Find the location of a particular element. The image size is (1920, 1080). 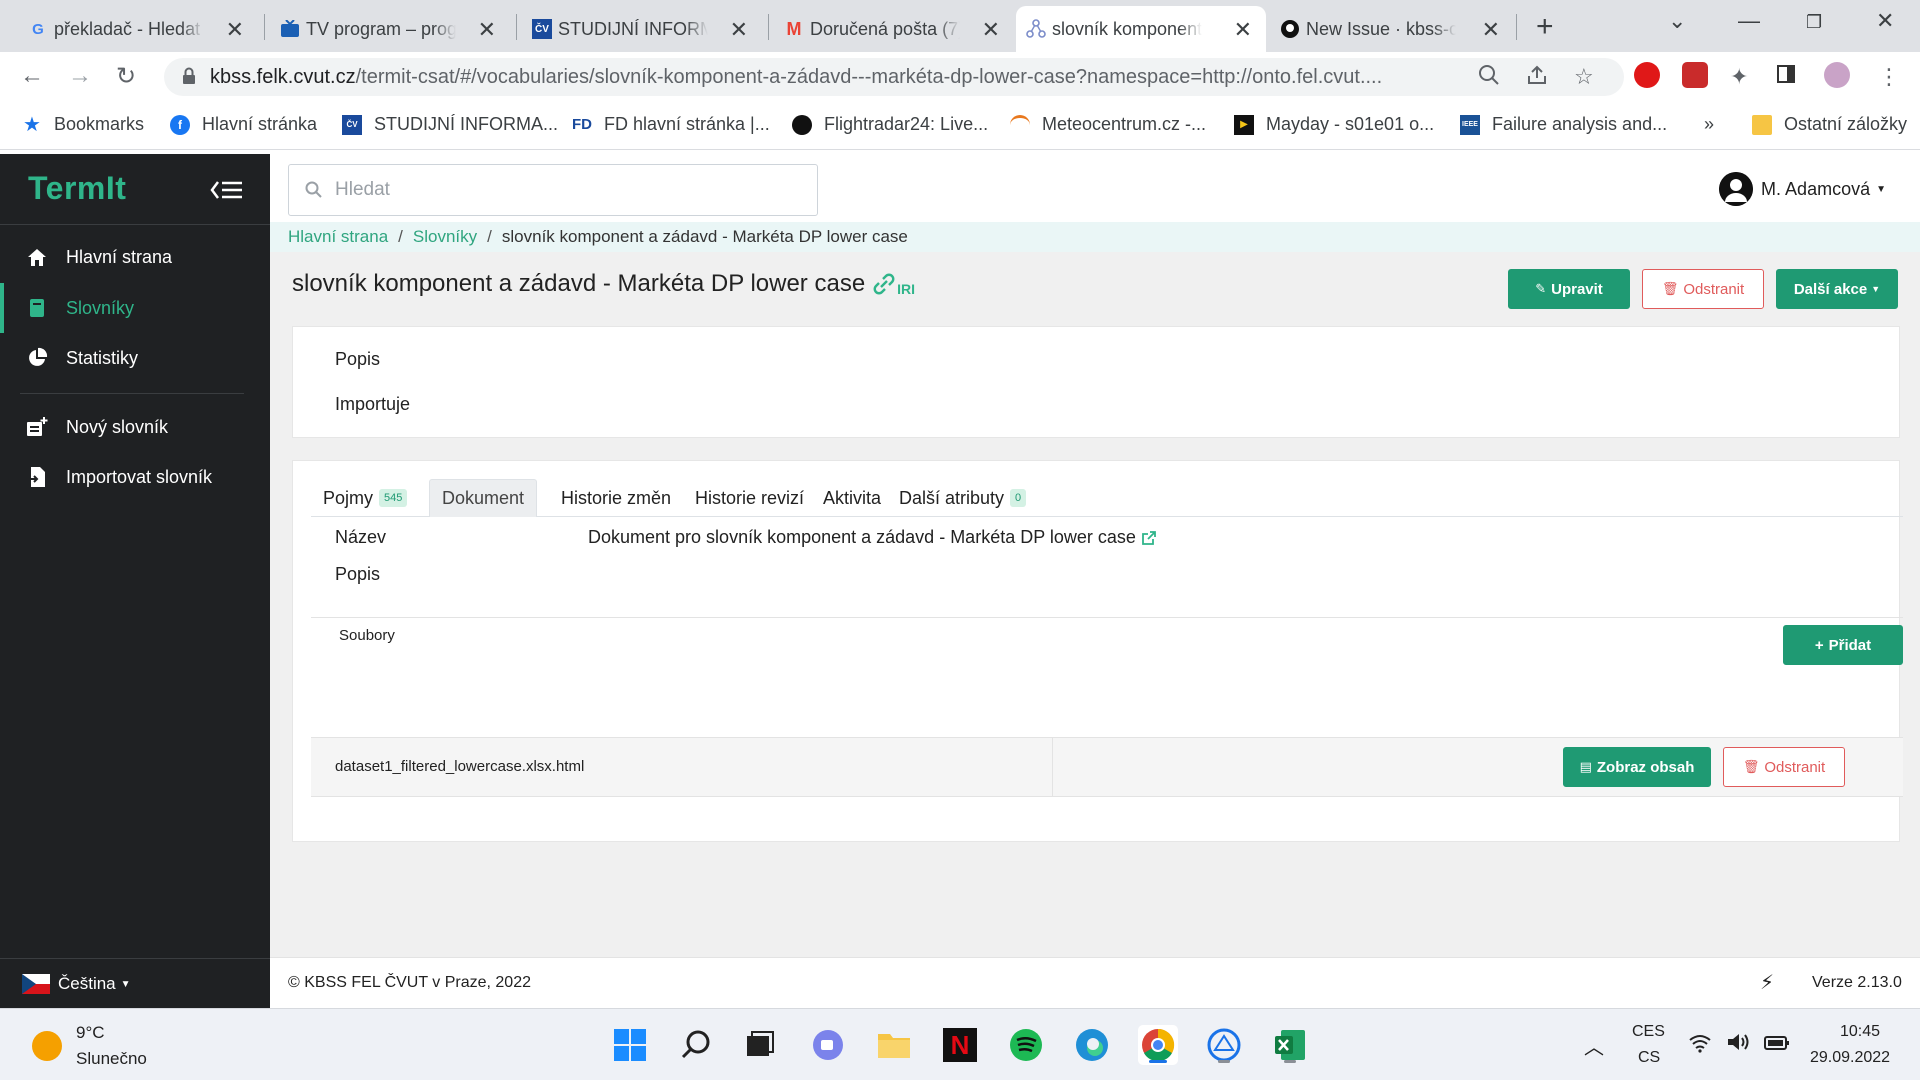

browser-tab-google: G překladač - Hledat ✕ is located at coordinates (138, 29).